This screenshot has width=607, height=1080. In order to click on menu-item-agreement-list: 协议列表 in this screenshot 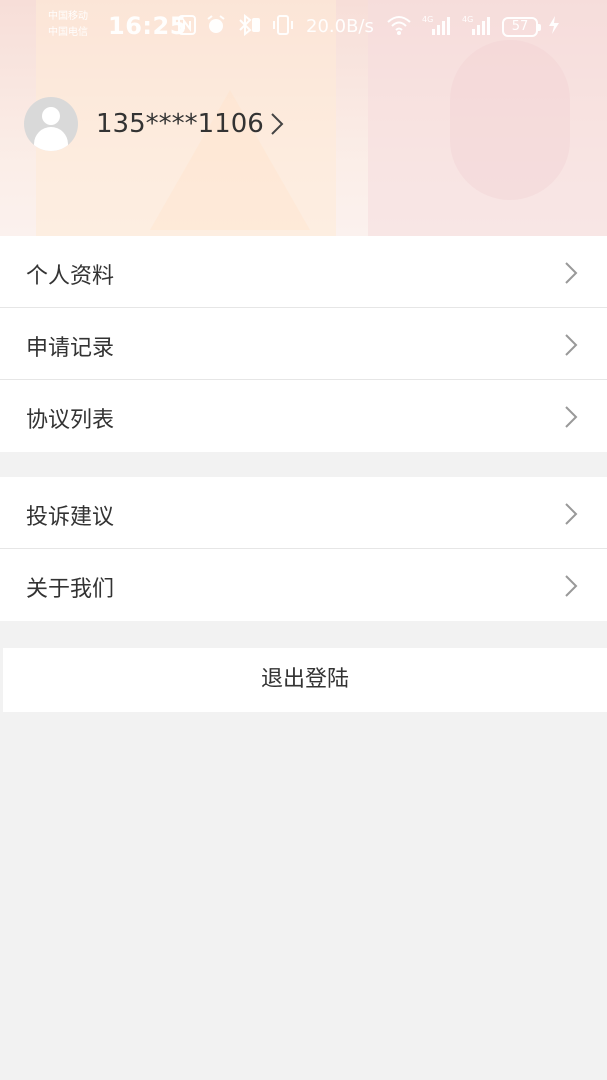, I will do `click(303, 416)`.